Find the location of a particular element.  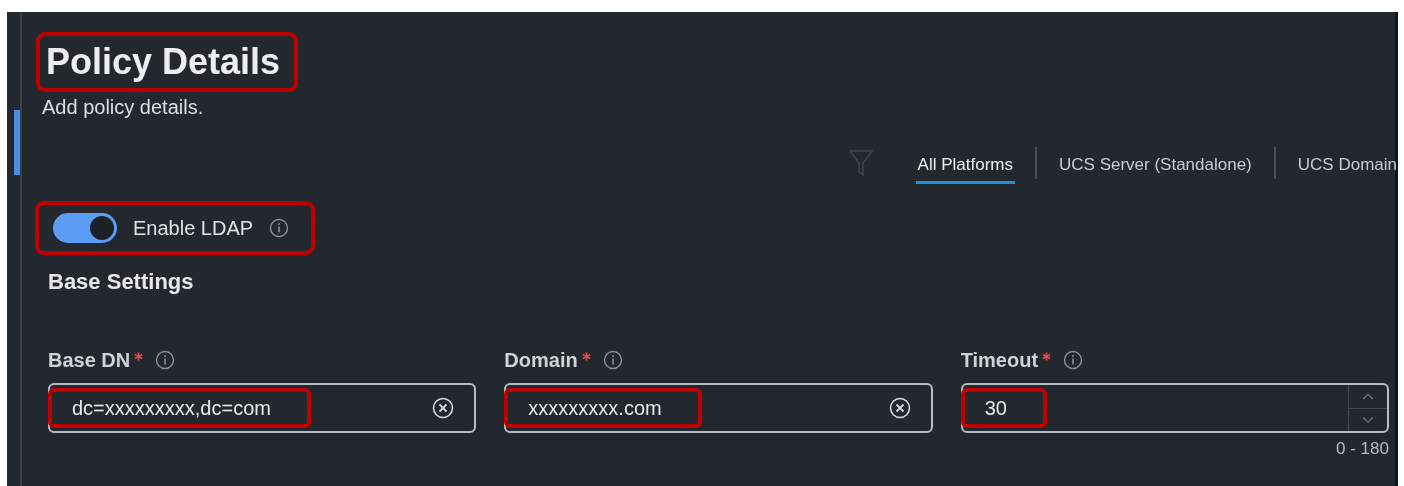

field-value: 30 is located at coordinates (995, 408).